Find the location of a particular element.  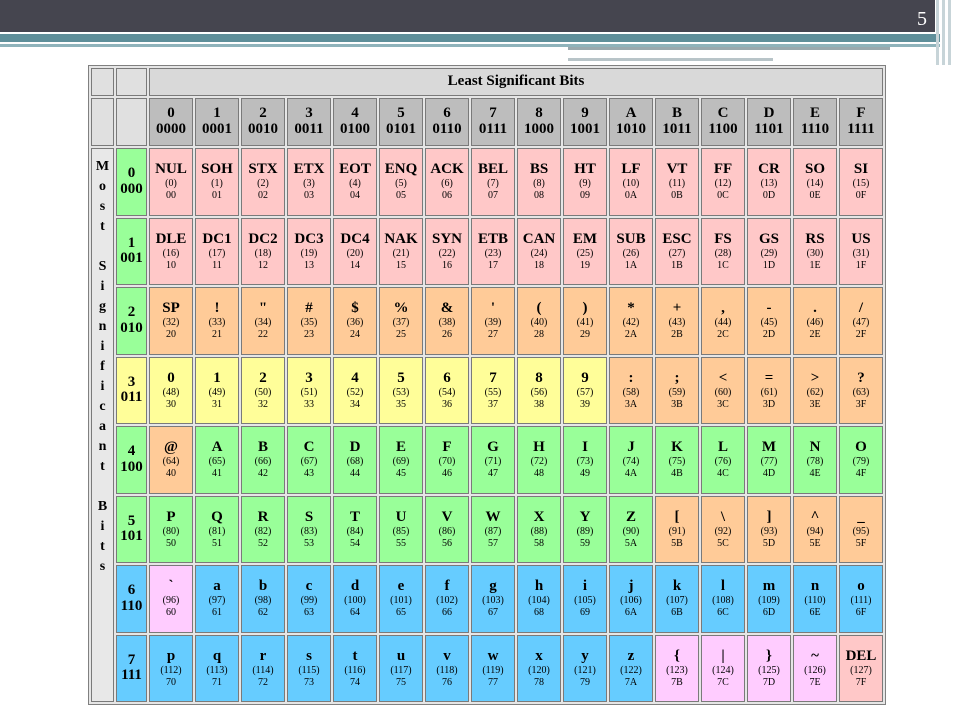

ascii-cell: j (106) 6A is located at coordinates (631, 599).